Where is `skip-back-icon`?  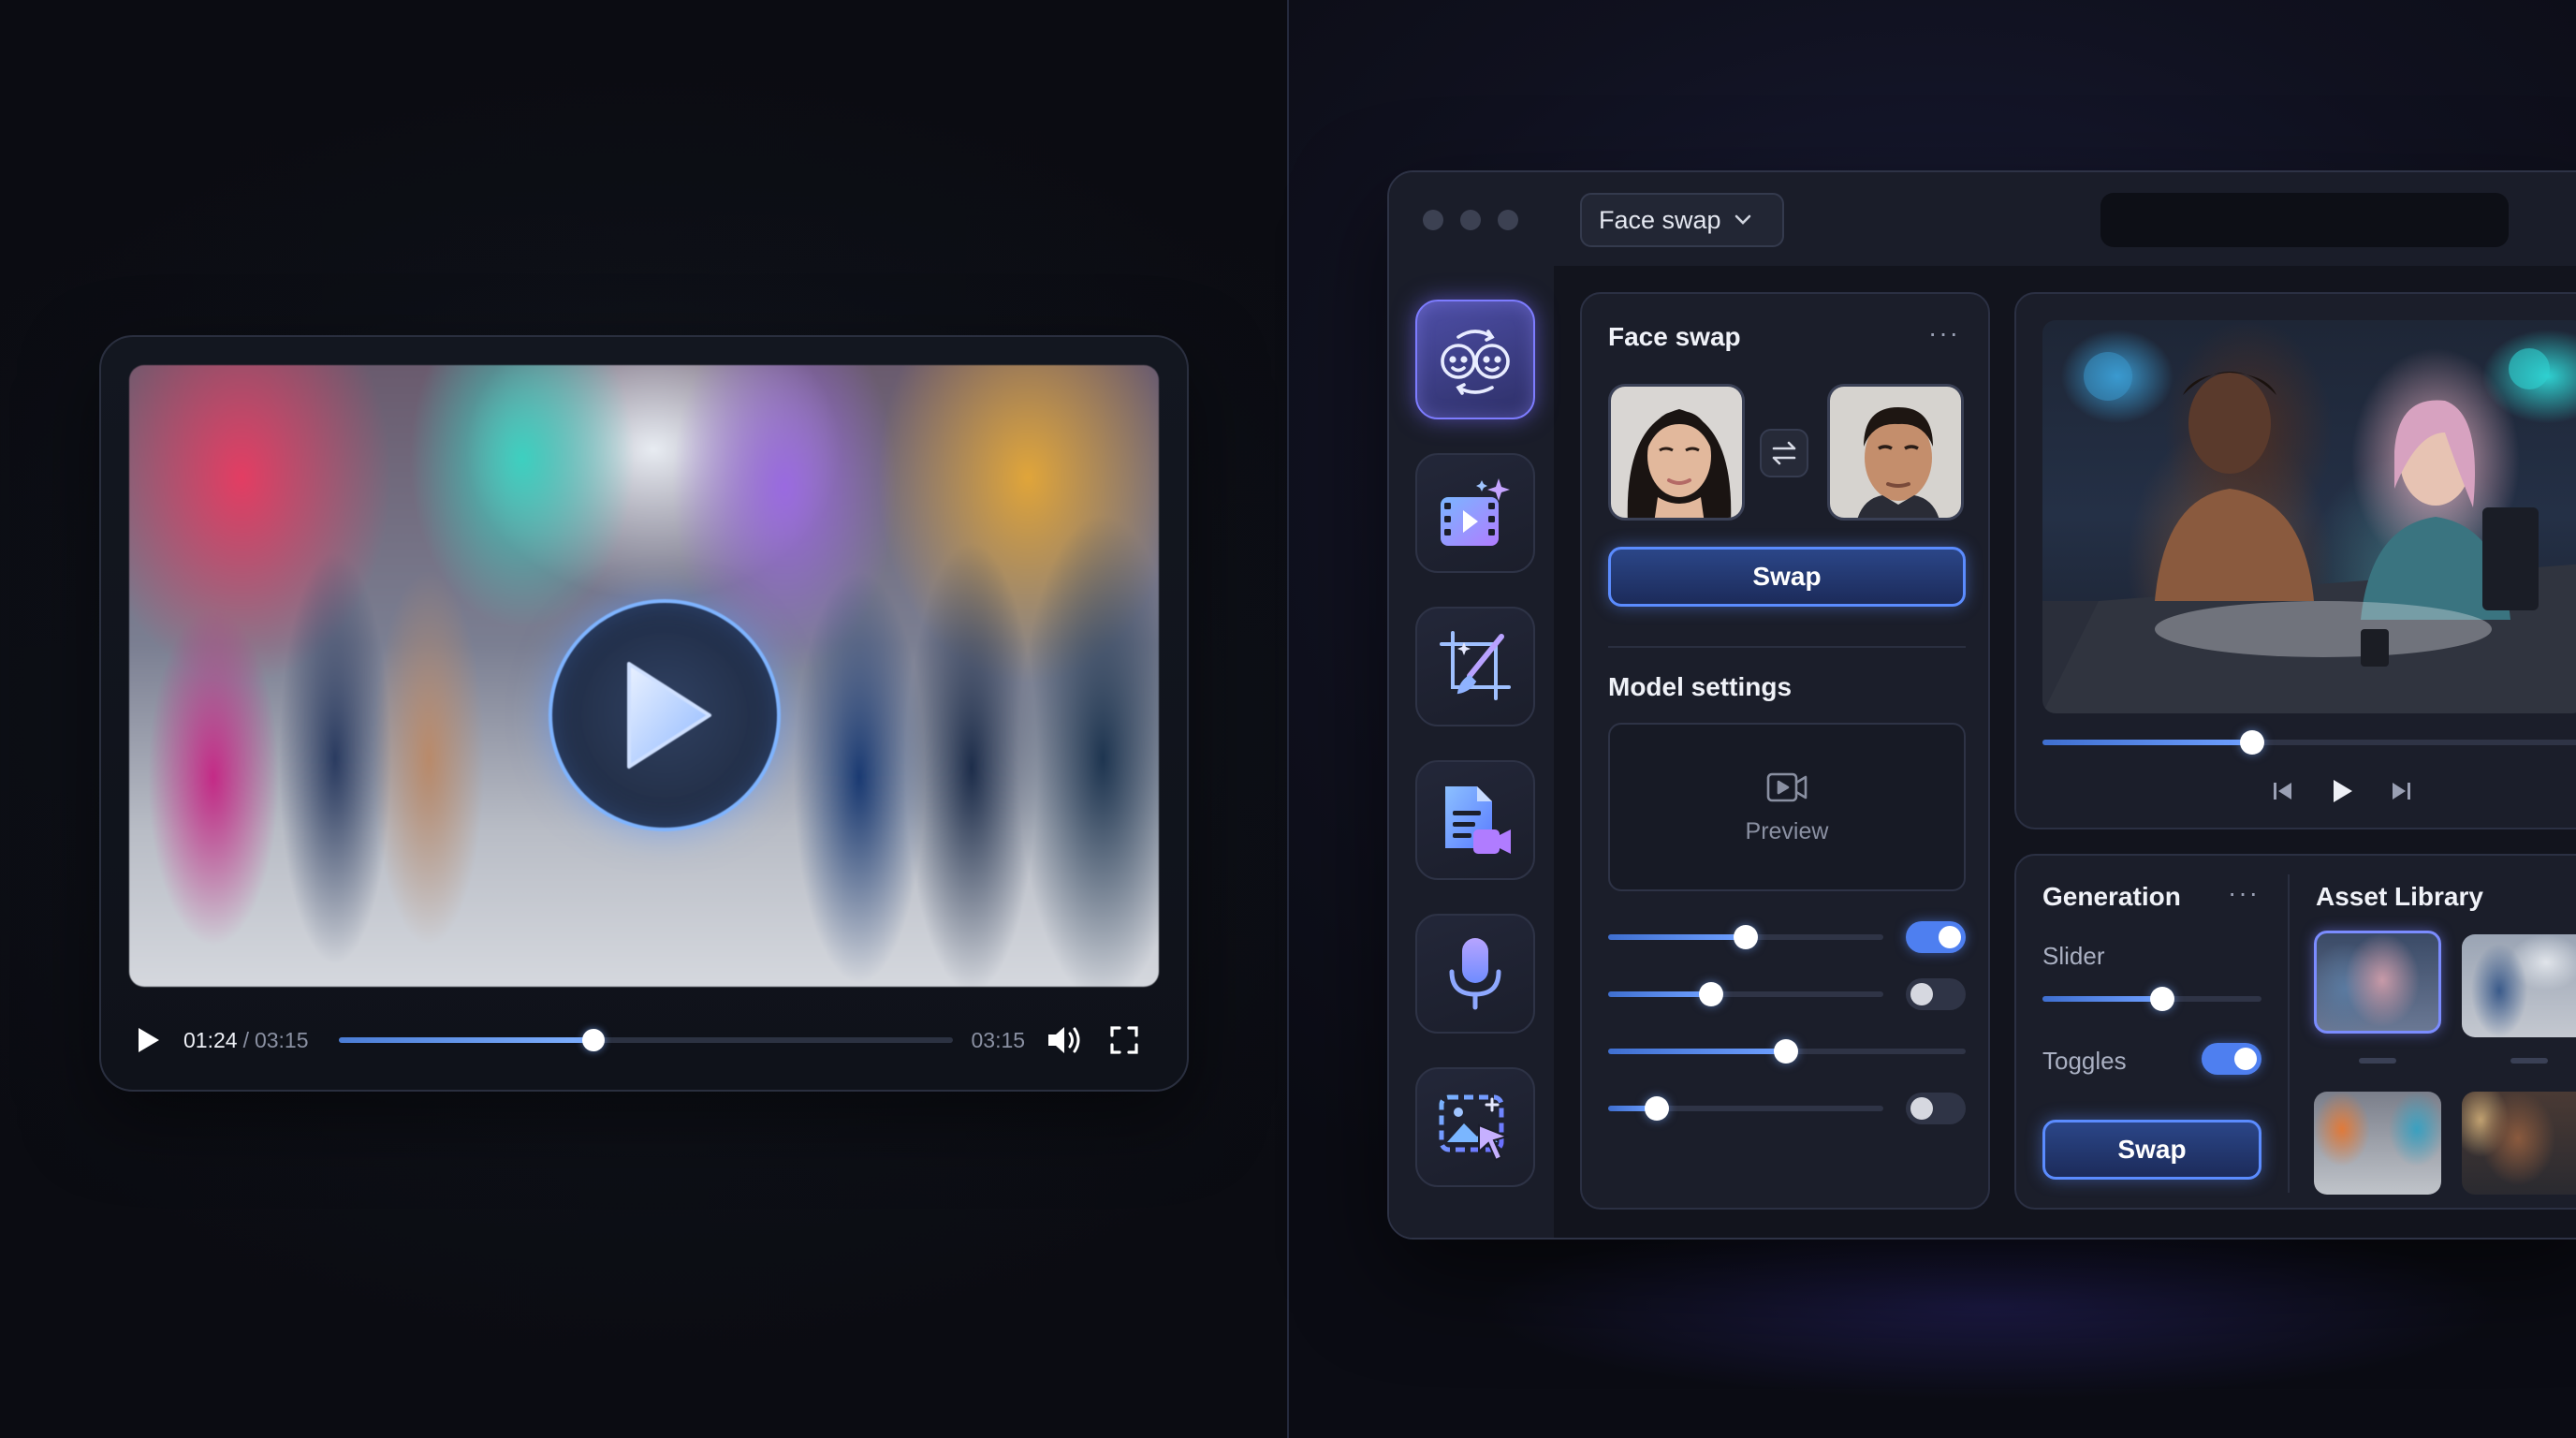
skip-back-icon is located at coordinates (2283, 791).